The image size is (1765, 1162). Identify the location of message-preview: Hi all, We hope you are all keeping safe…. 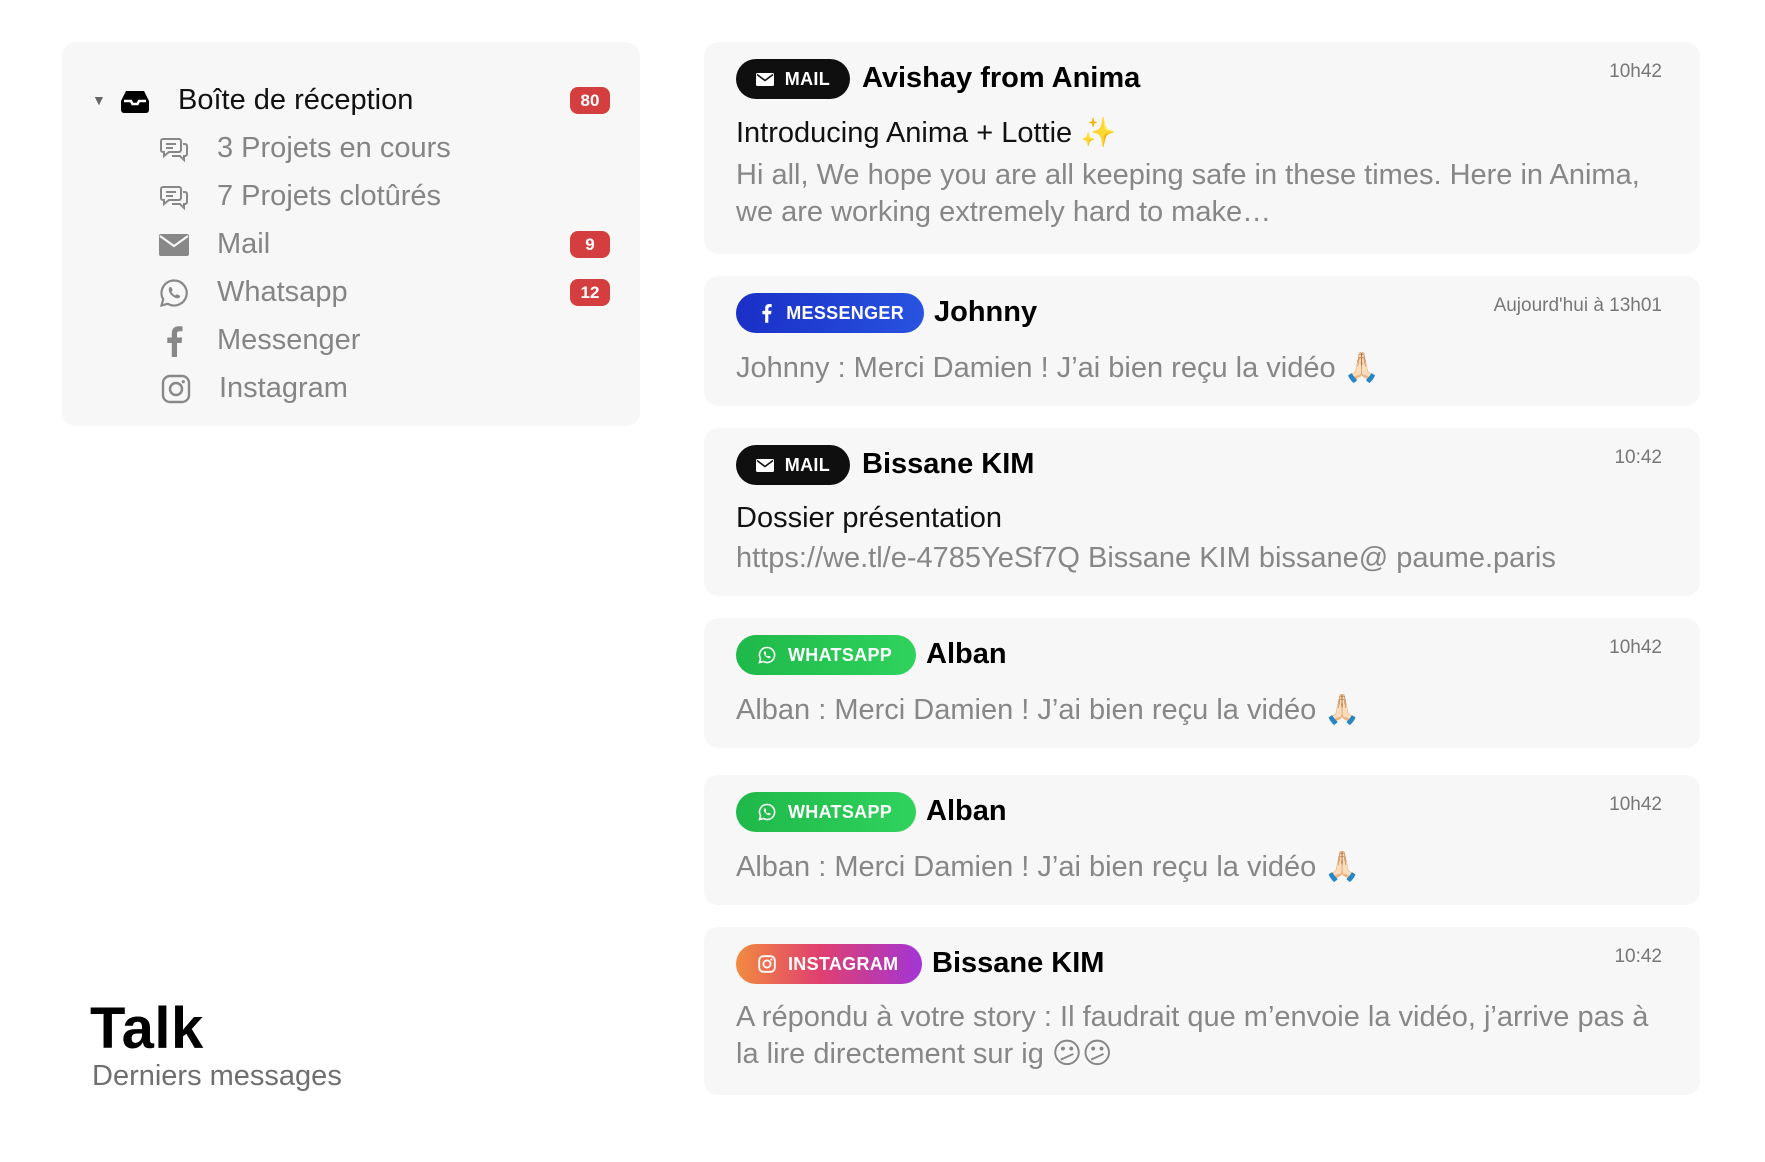
(1188, 193).